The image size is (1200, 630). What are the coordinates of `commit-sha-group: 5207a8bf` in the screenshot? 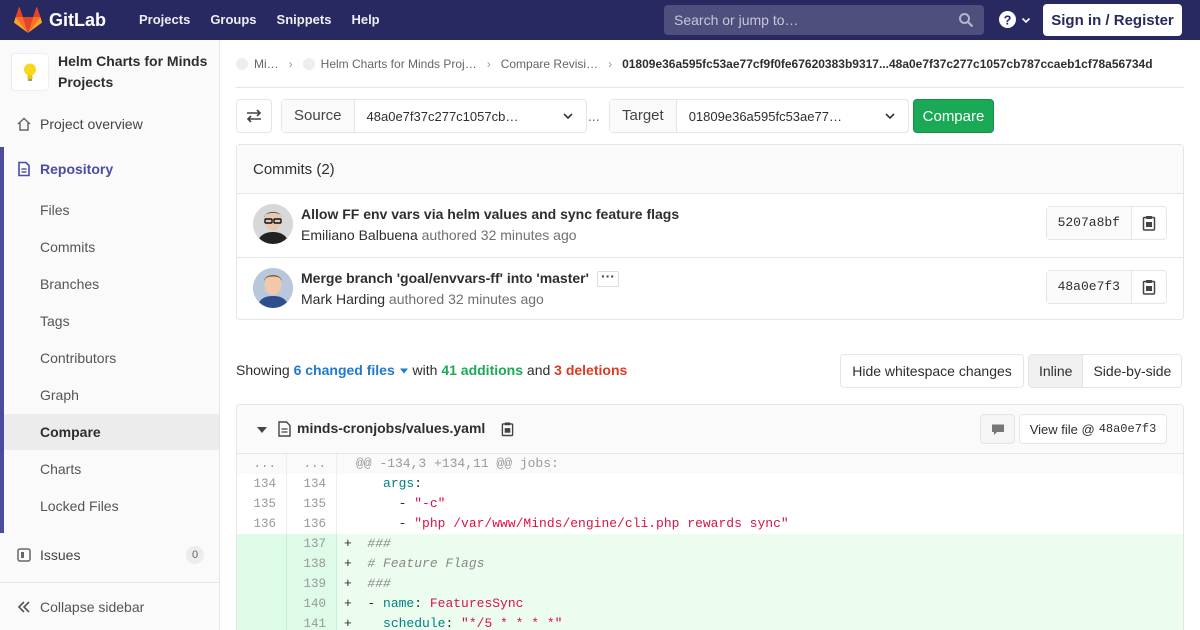 It's located at (1106, 223).